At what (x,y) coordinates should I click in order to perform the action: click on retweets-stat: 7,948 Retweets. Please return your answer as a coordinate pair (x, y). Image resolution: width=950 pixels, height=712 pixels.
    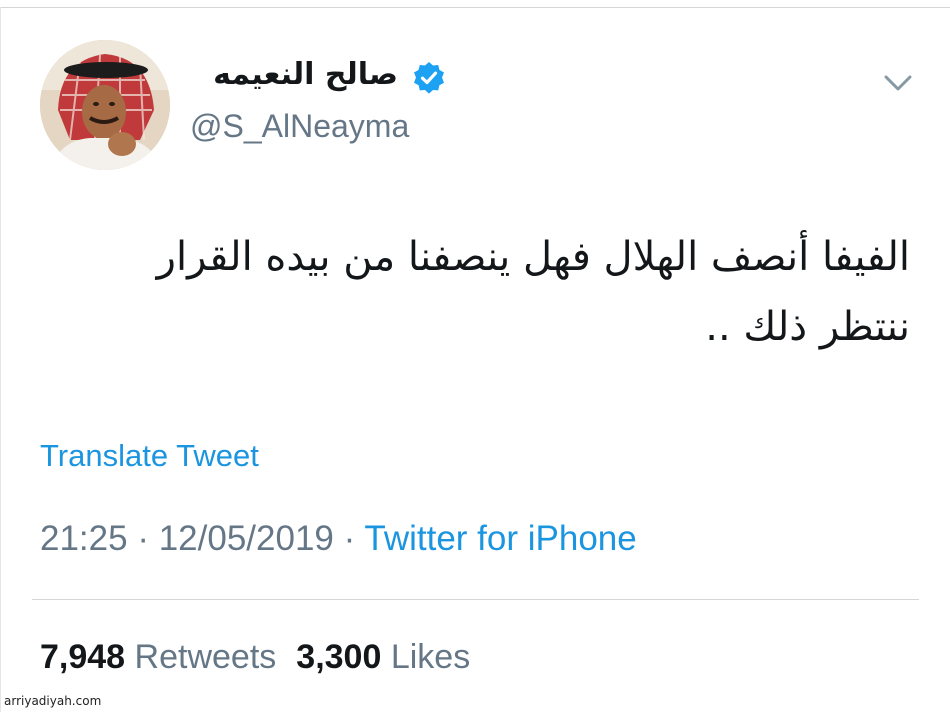
    Looking at the image, I should click on (158, 657).